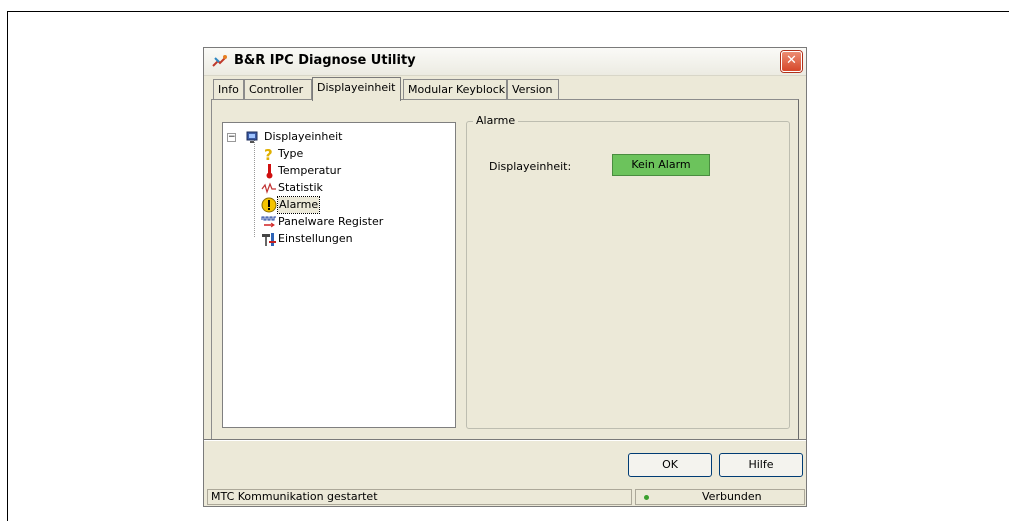 This screenshot has height=521, width=1009. What do you see at coordinates (761, 465) in the screenshot?
I see `help-button: Hilfe` at bounding box center [761, 465].